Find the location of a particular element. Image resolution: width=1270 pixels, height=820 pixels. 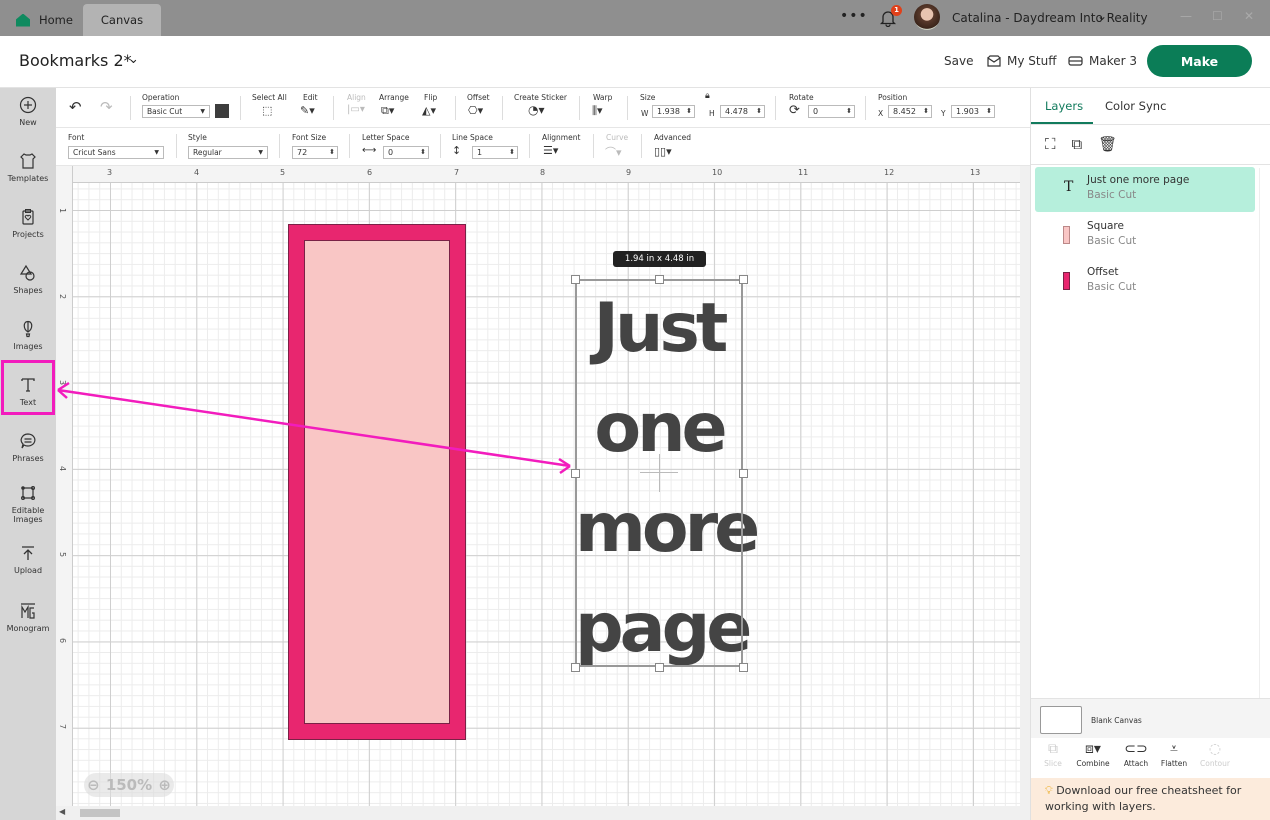

resize-handle-top-right is located at coordinates (743, 279).